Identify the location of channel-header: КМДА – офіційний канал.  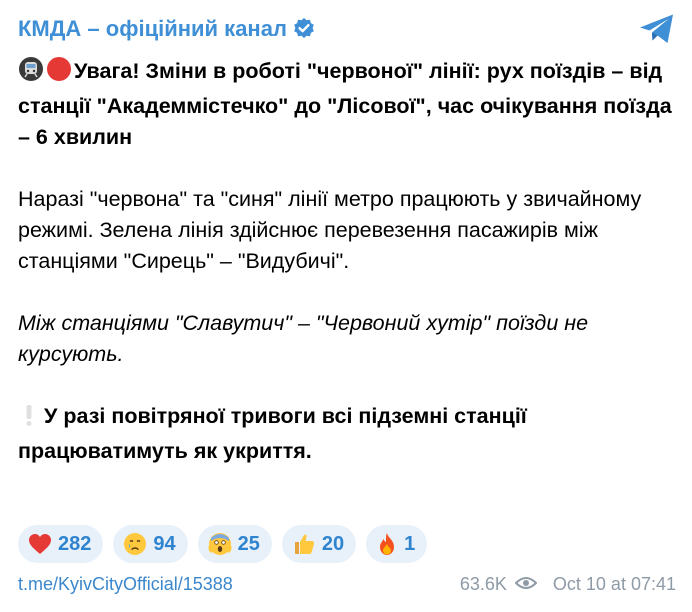
(347, 29).